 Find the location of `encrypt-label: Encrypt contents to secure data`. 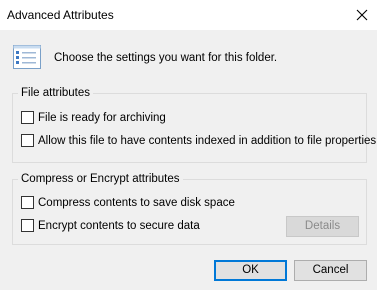

encrypt-label: Encrypt contents to secure data is located at coordinates (119, 225).